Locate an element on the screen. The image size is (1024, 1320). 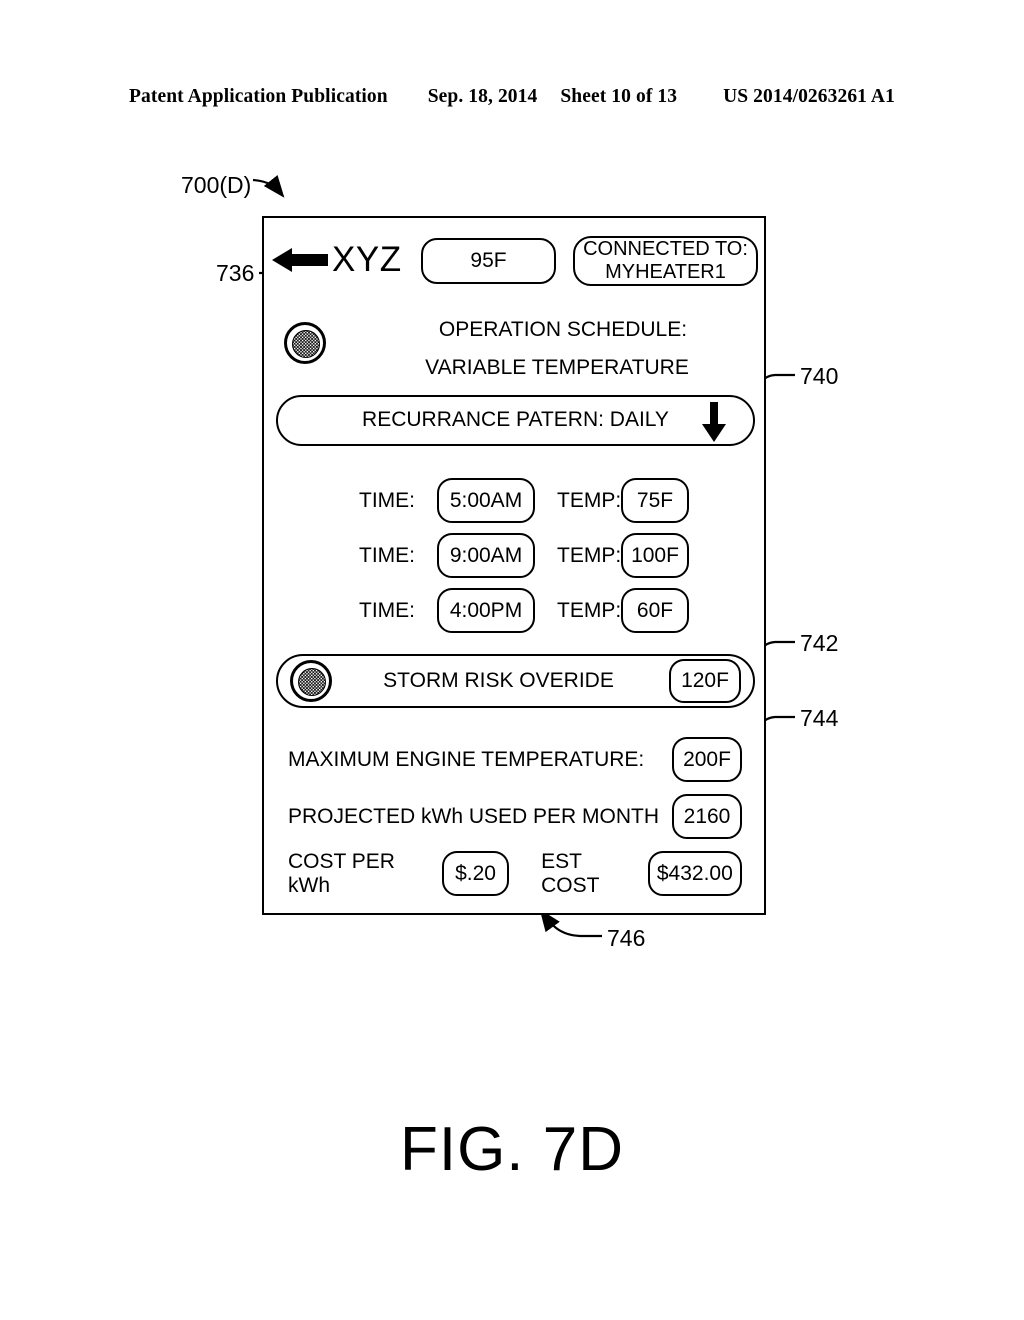
operation-schedule-text: OPERATION SCHEDULE: VARIABLE TEMPERATURE is located at coordinates (554, 349).